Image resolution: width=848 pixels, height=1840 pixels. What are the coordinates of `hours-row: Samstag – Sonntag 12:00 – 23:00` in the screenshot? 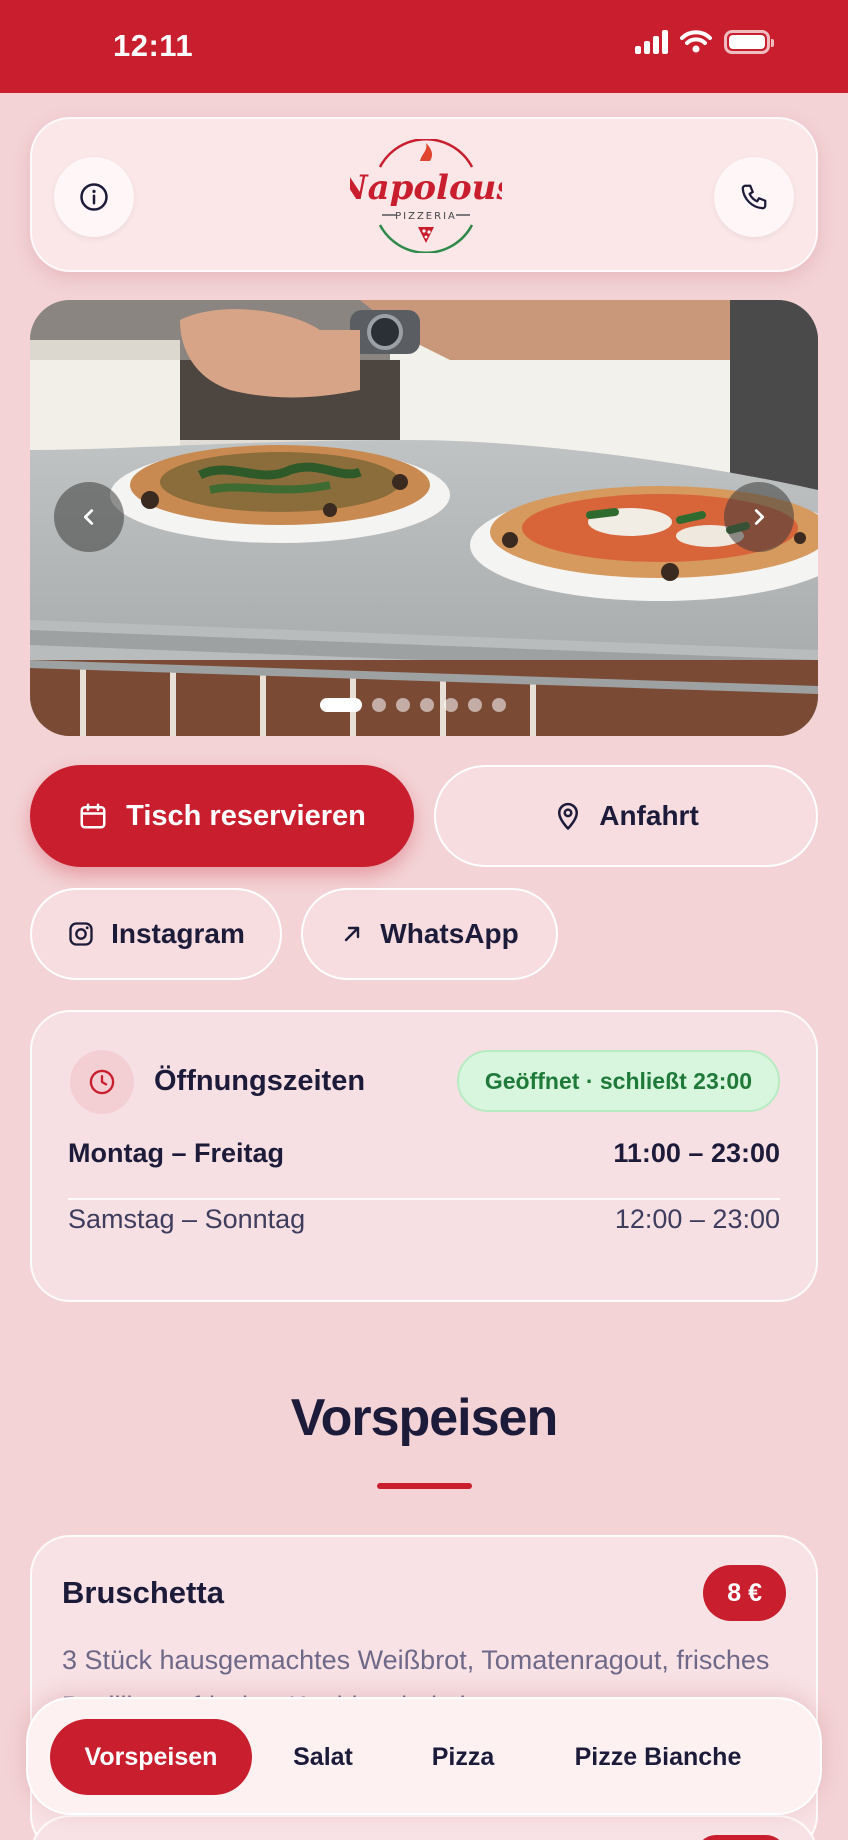 It's located at (424, 1219).